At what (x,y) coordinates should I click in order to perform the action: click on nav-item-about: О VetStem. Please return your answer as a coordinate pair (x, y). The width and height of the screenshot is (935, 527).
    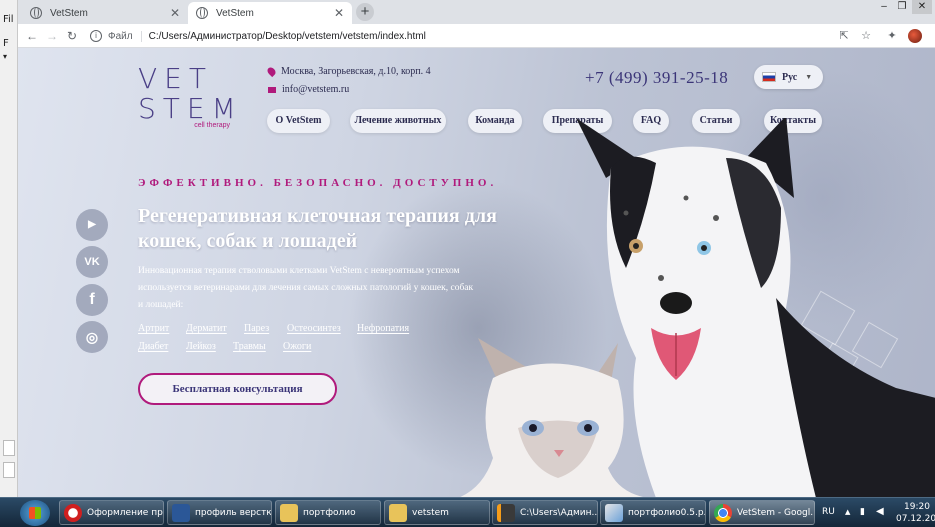
    Looking at the image, I should click on (298, 121).